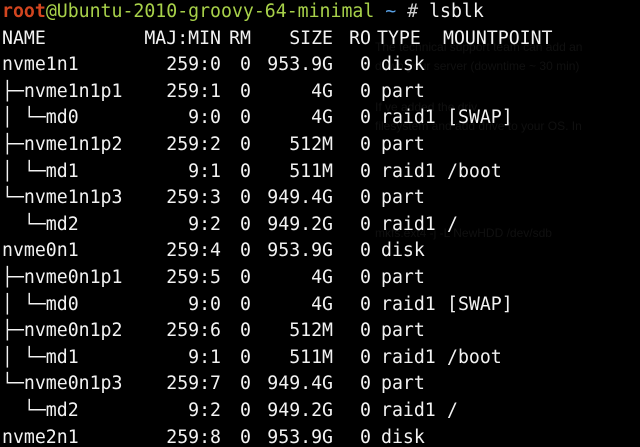 This screenshot has width=640, height=447. Describe the element at coordinates (210, 11) in the screenshot. I see `prompt-host: @Ubuntu-2010-groovy-64-minimal` at that location.